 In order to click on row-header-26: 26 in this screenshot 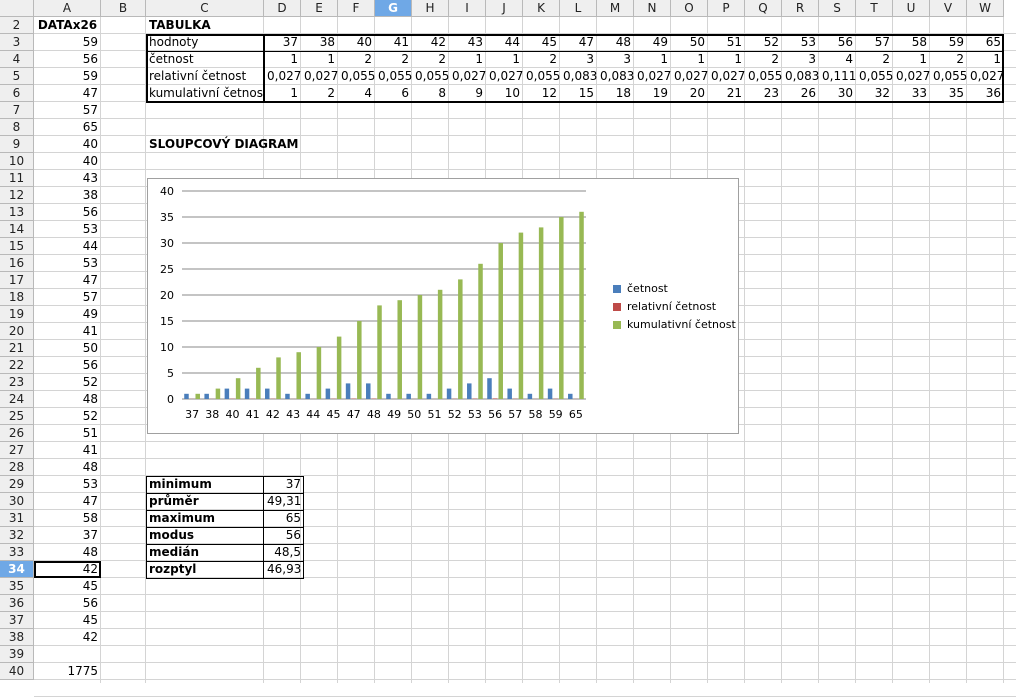, I will do `click(17, 433)`.